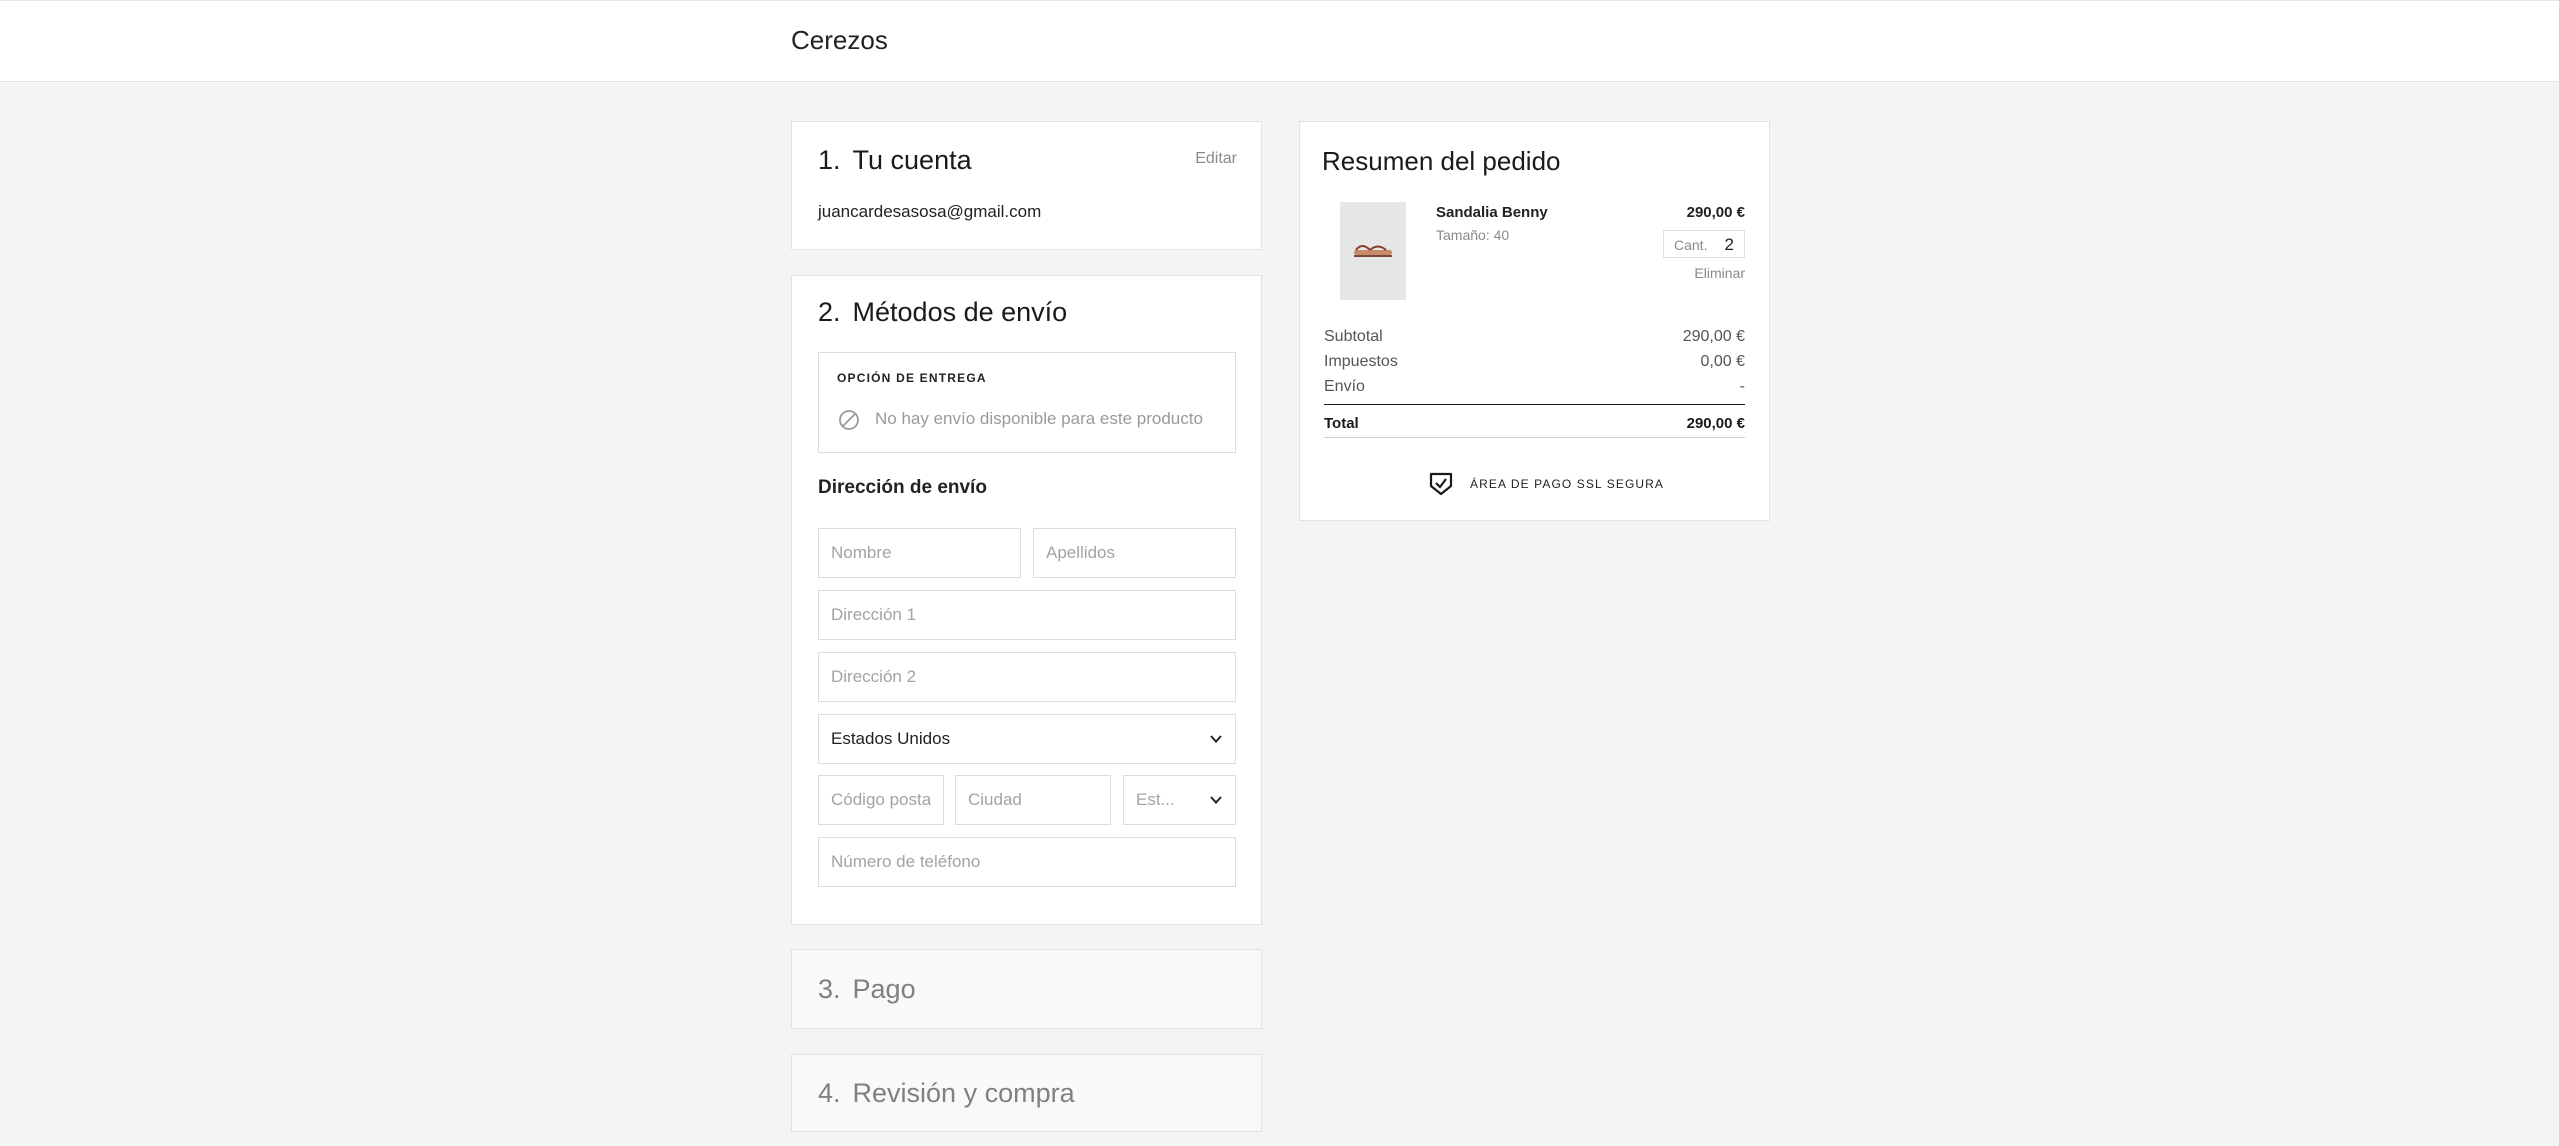 The width and height of the screenshot is (2559, 1146). Describe the element at coordinates (1742, 386) in the screenshot. I see `shipping-value: -` at that location.